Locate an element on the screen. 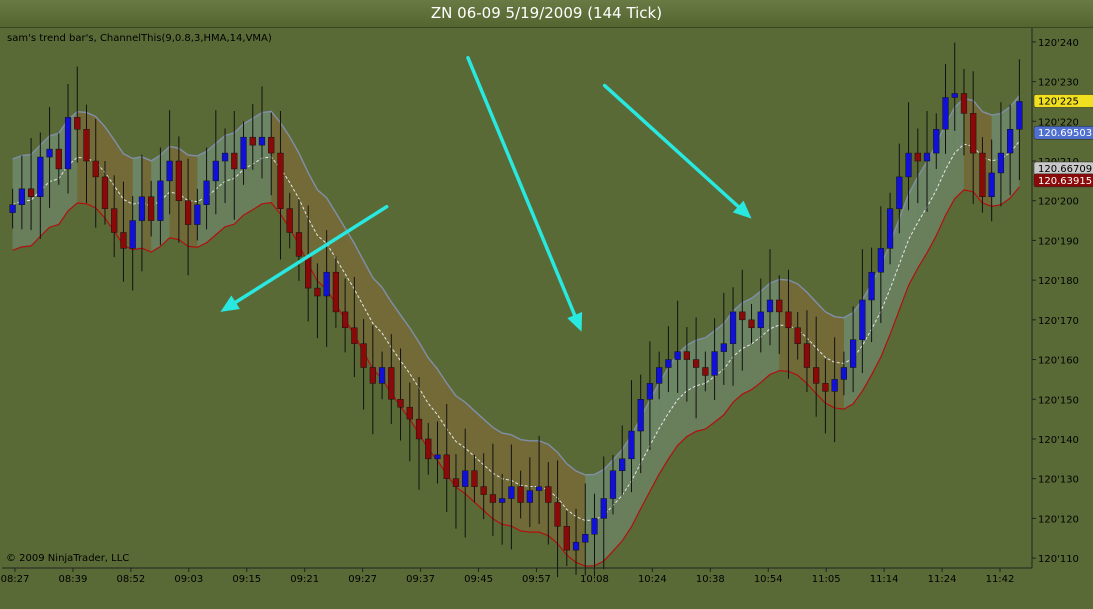 The height and width of the screenshot is (609, 1093). price-badge-label: 120.63915 is located at coordinates (1065, 181).